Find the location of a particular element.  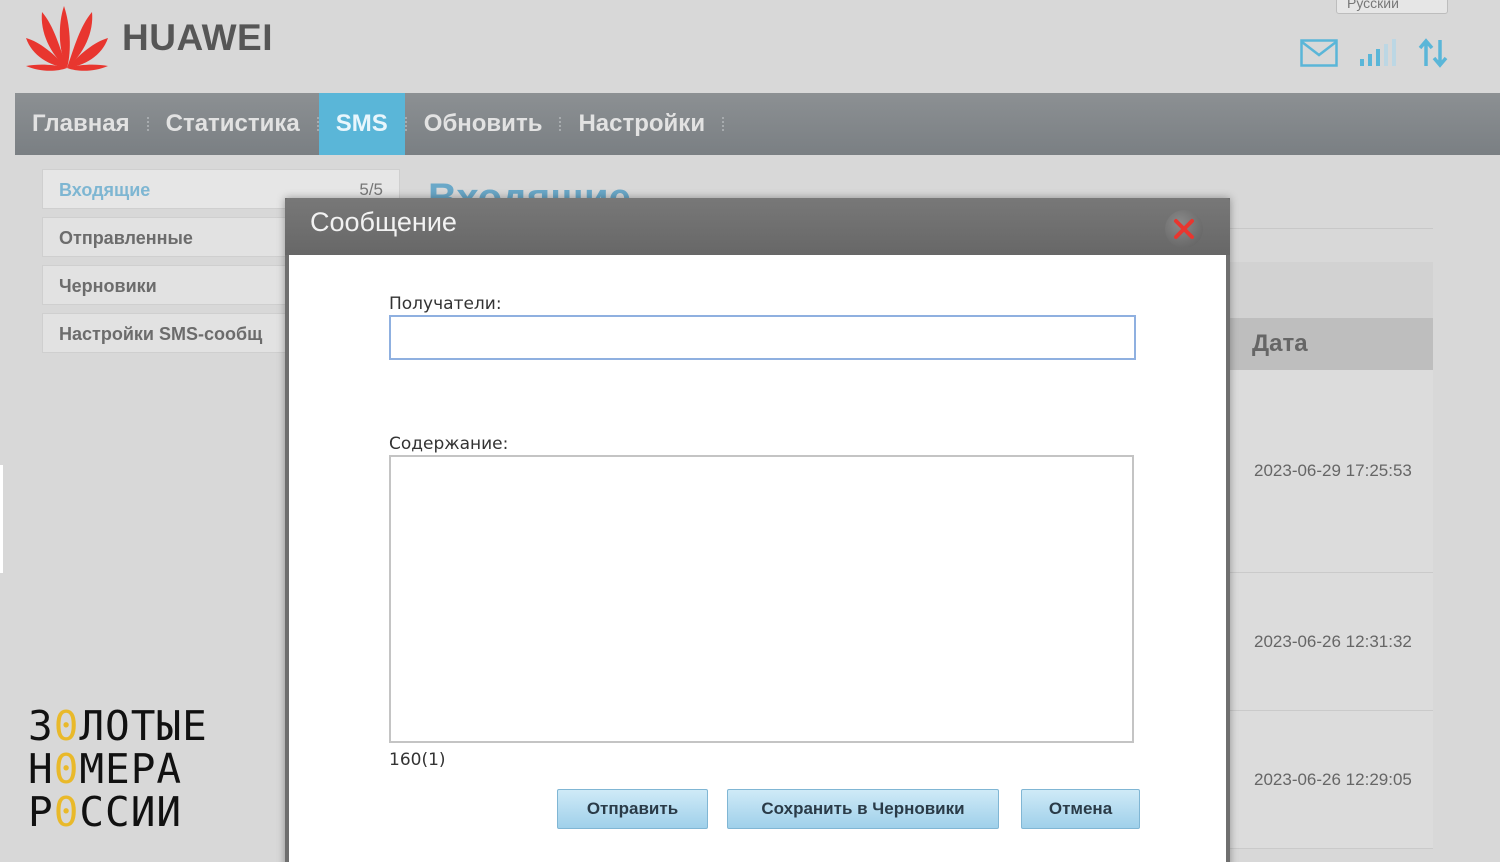

sidebar-item-label: Настройки SMS-сообщ is located at coordinates (161, 334).